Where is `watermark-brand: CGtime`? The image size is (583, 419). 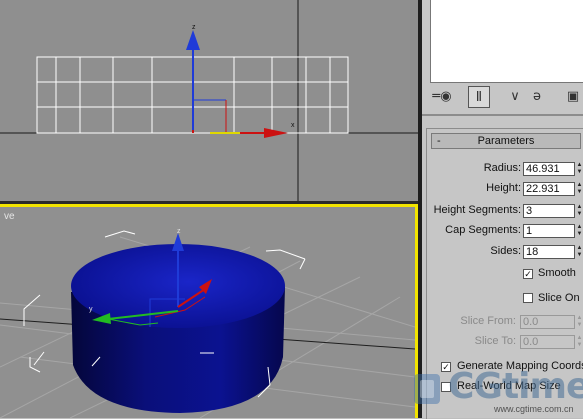
watermark-brand: CGtime is located at coordinates (515, 386).